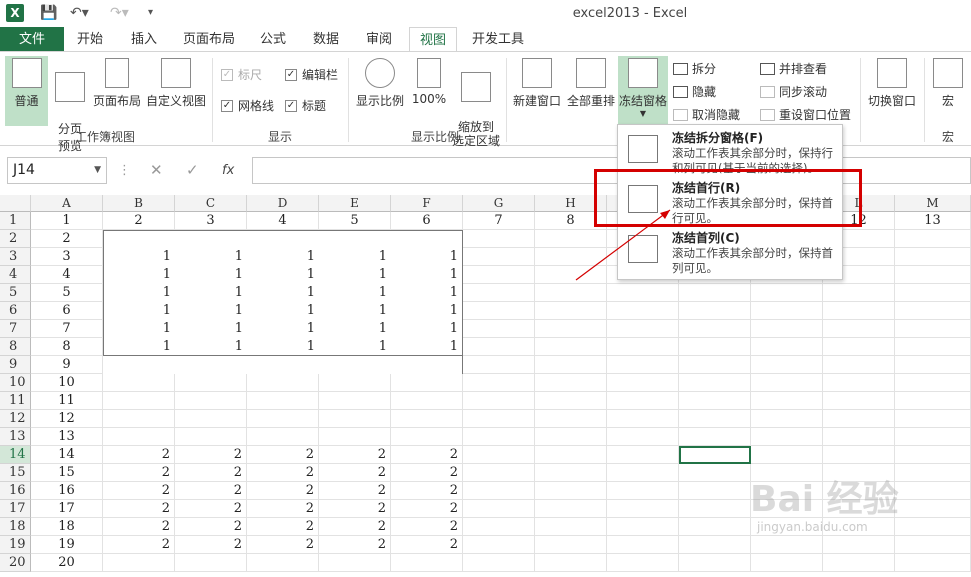 Image resolution: width=971 pixels, height=577 pixels. Describe the element at coordinates (97, 170) in the screenshot. I see `chevron-down-icon: ▼` at that location.